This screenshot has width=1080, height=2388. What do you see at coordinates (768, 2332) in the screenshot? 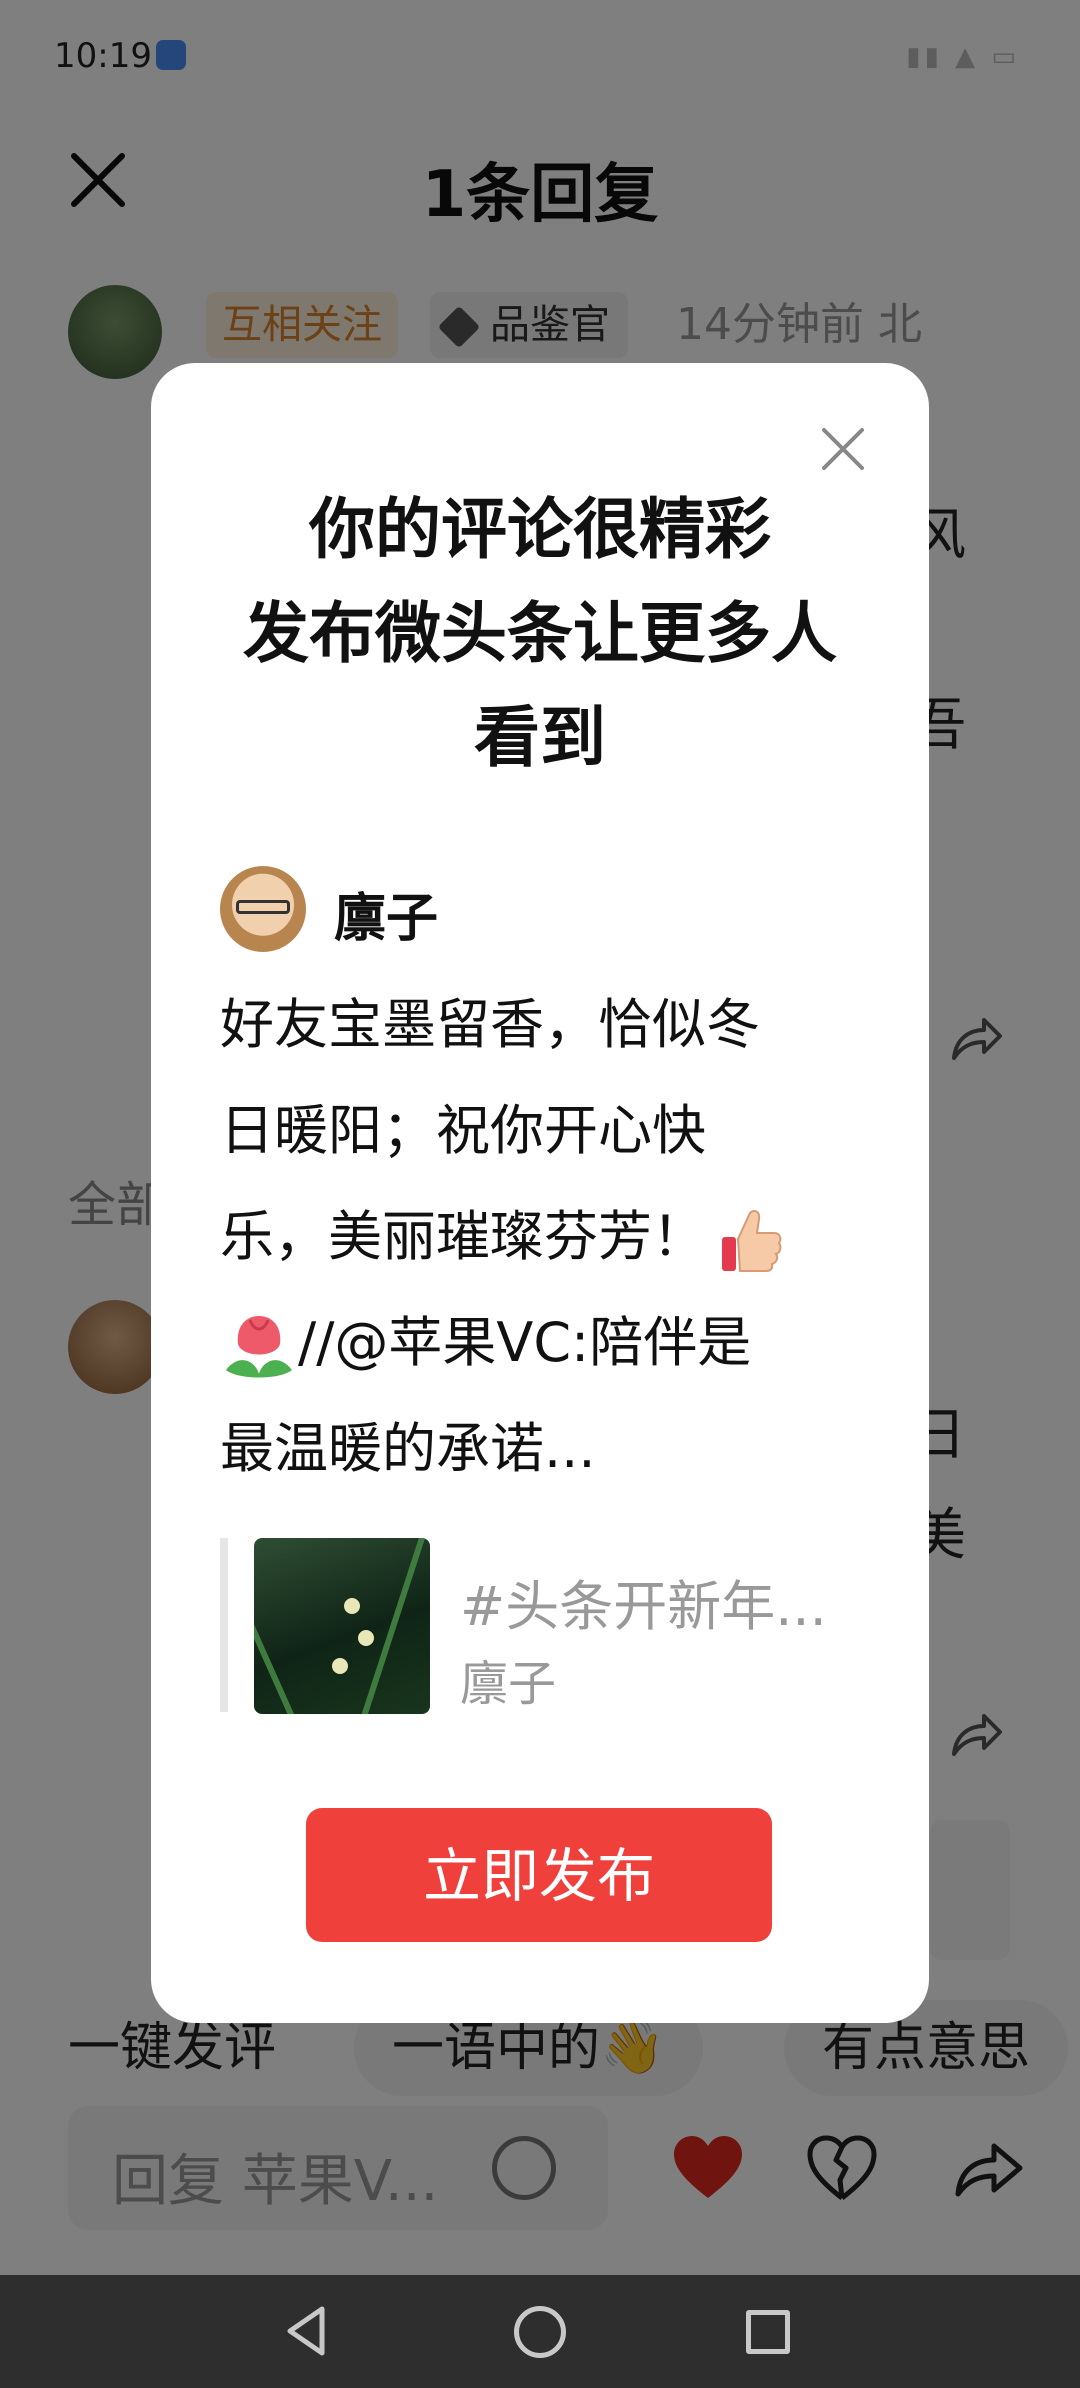
I see `recents-icon` at bounding box center [768, 2332].